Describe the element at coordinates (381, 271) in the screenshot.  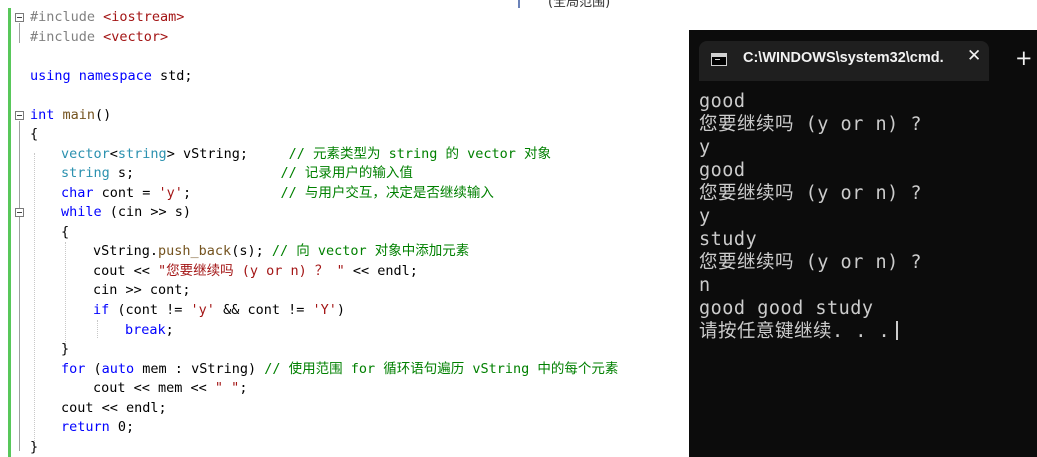
I see `code-text: << endl;` at that location.